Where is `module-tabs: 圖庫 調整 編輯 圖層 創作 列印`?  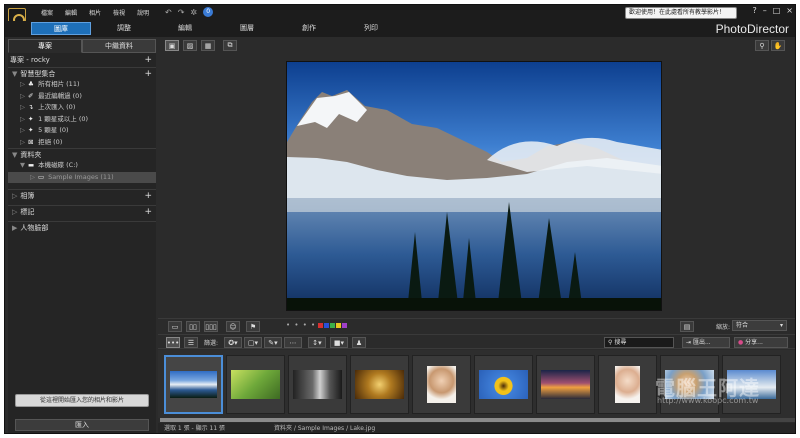
module-tabs: 圖庫 調整 編輯 圖層 創作 列印 is located at coordinates (400, 29).